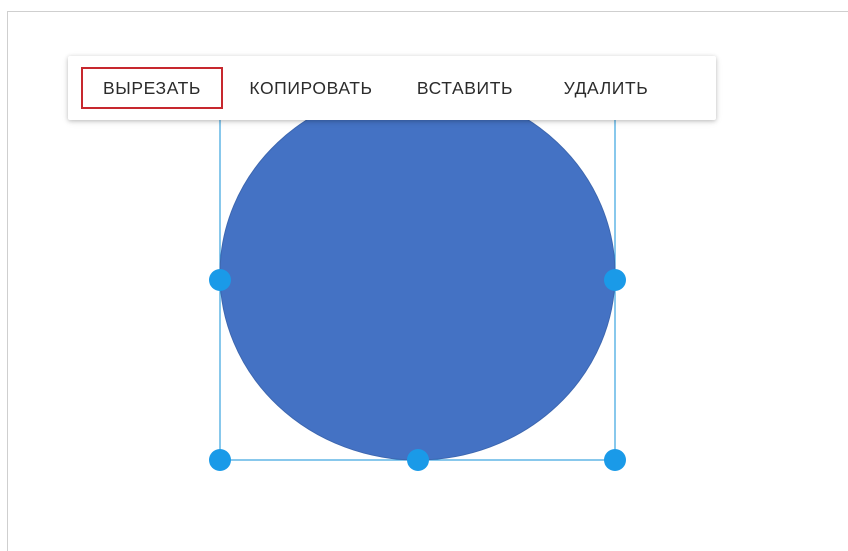 The height and width of the screenshot is (551, 848). I want to click on context-menu: ВЫРЕЗАТЬ КОПИРОВАТЬ ВСТАВИТЬ УДАЛИТЬ, so click(392, 88).